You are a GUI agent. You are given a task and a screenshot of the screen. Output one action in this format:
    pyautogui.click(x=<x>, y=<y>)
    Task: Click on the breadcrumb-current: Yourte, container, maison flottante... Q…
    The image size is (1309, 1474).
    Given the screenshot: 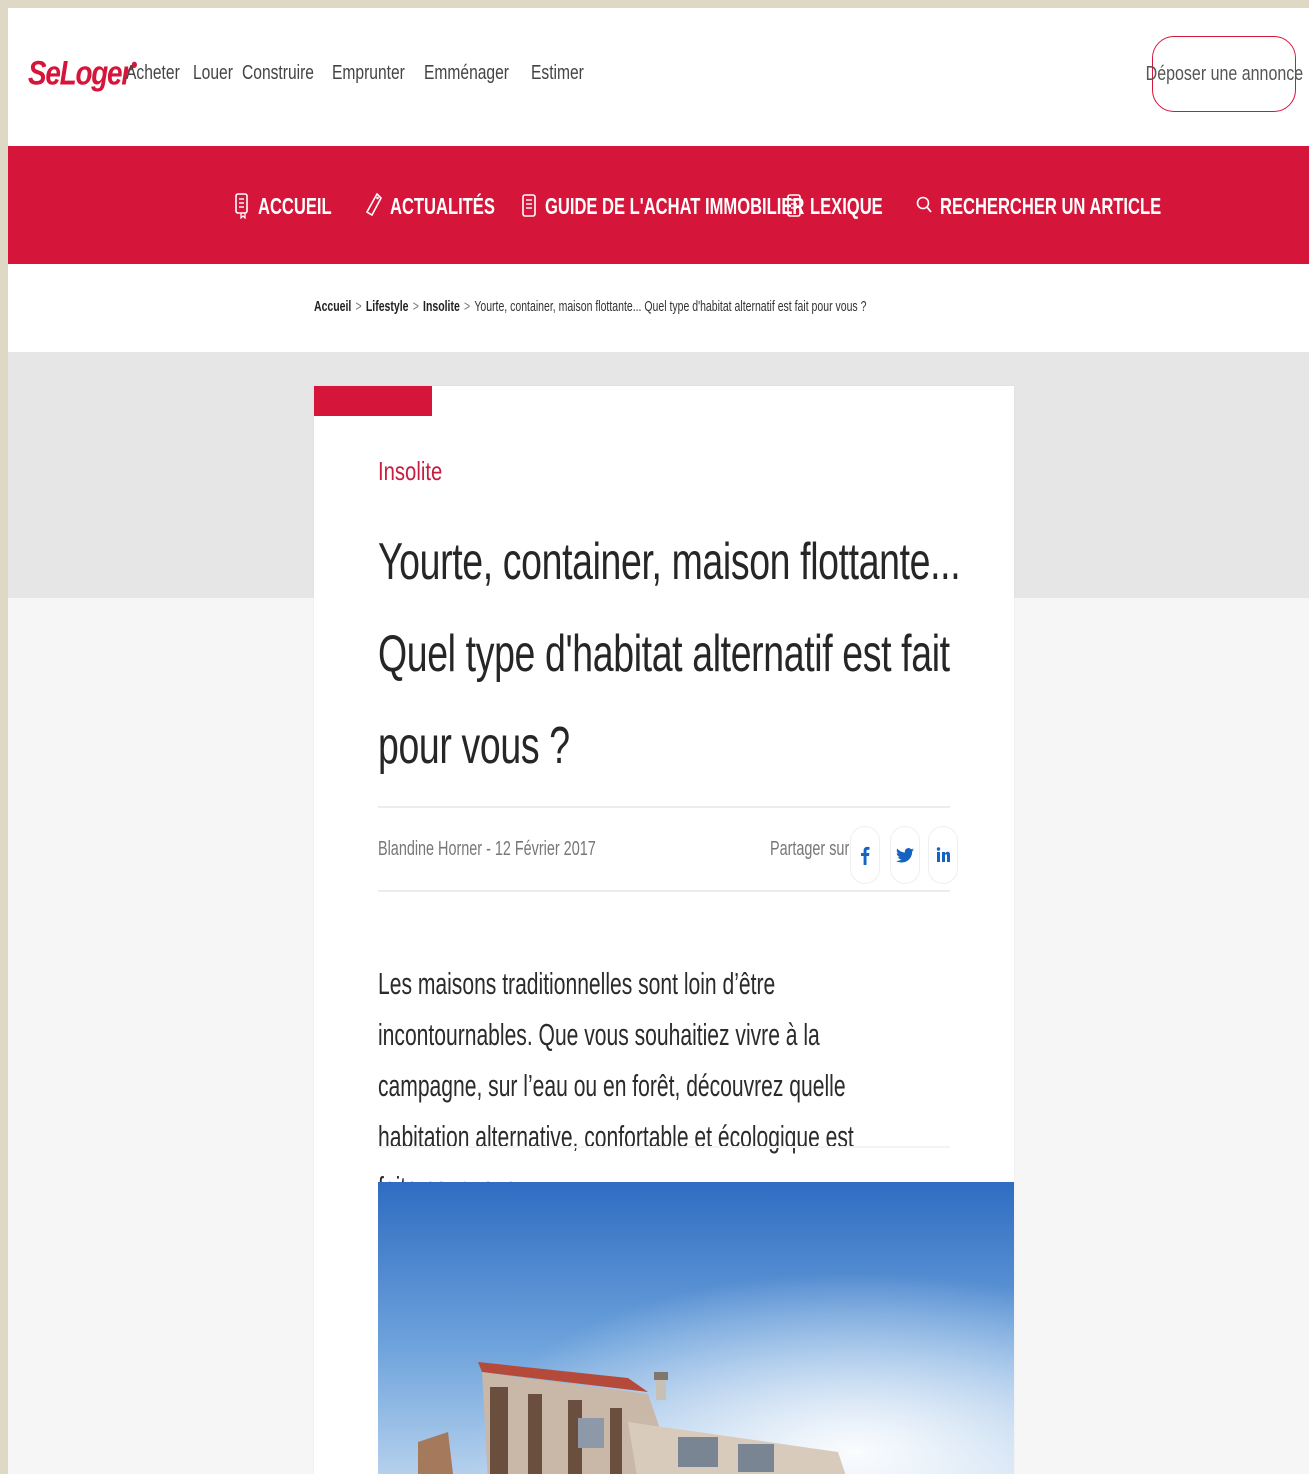 What is the action you would take?
    pyautogui.click(x=670, y=306)
    